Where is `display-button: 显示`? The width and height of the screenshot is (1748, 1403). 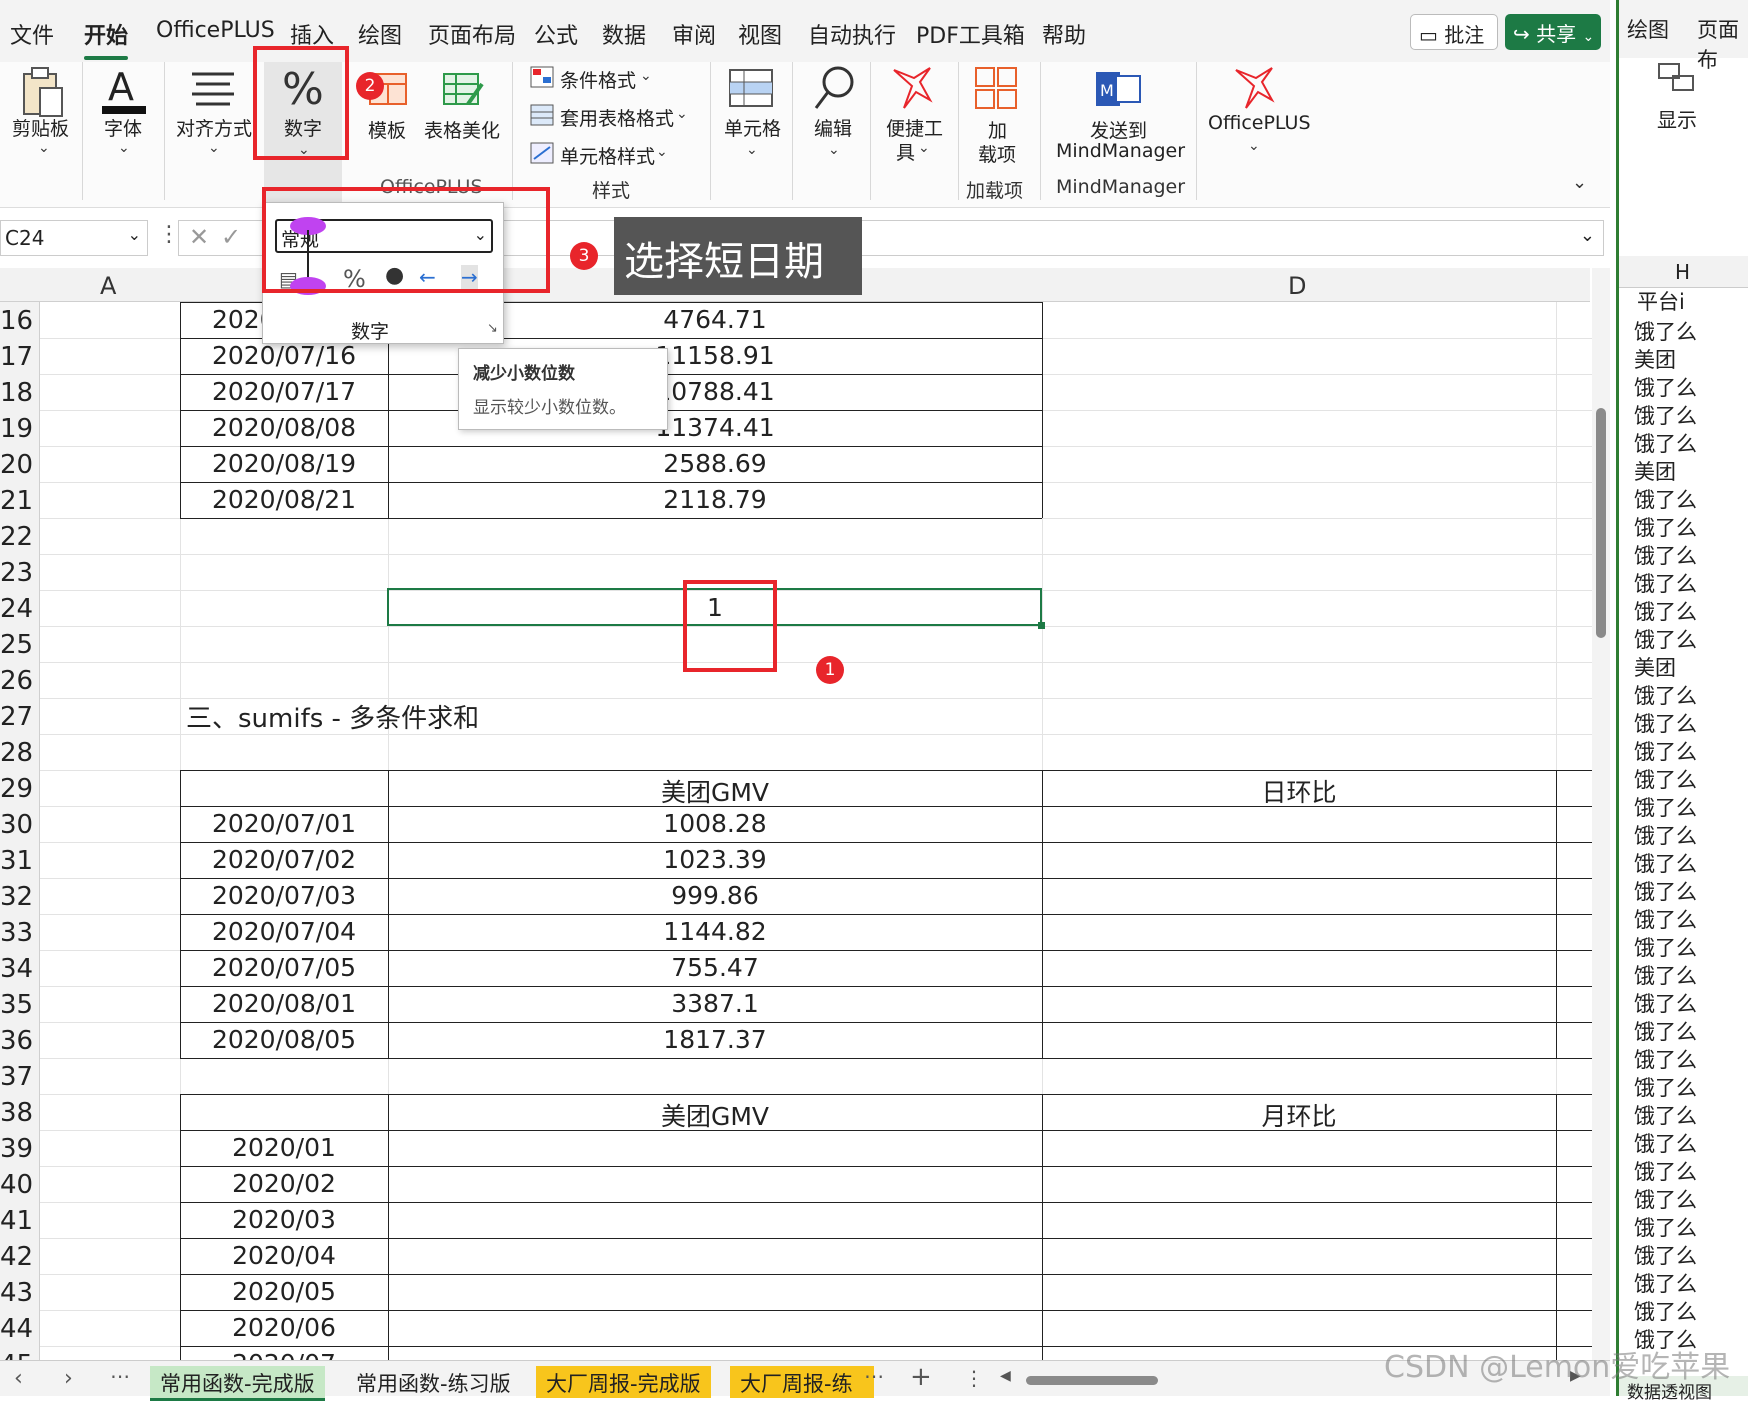
display-button: 显示 is located at coordinates (1677, 118).